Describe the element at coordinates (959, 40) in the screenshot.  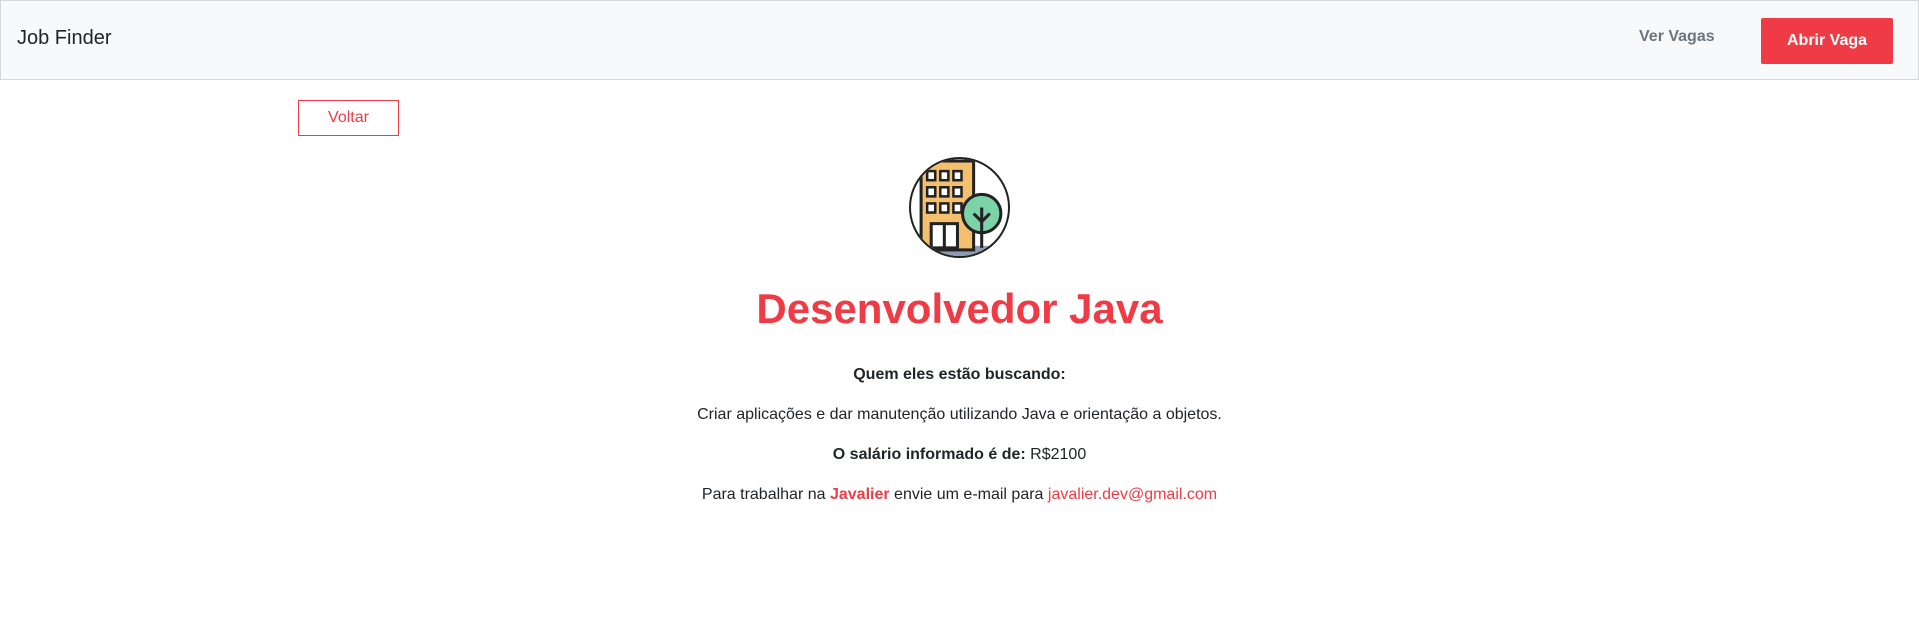
I see `navbar: Job Finder Ver Vagas Abrir Vaga` at that location.